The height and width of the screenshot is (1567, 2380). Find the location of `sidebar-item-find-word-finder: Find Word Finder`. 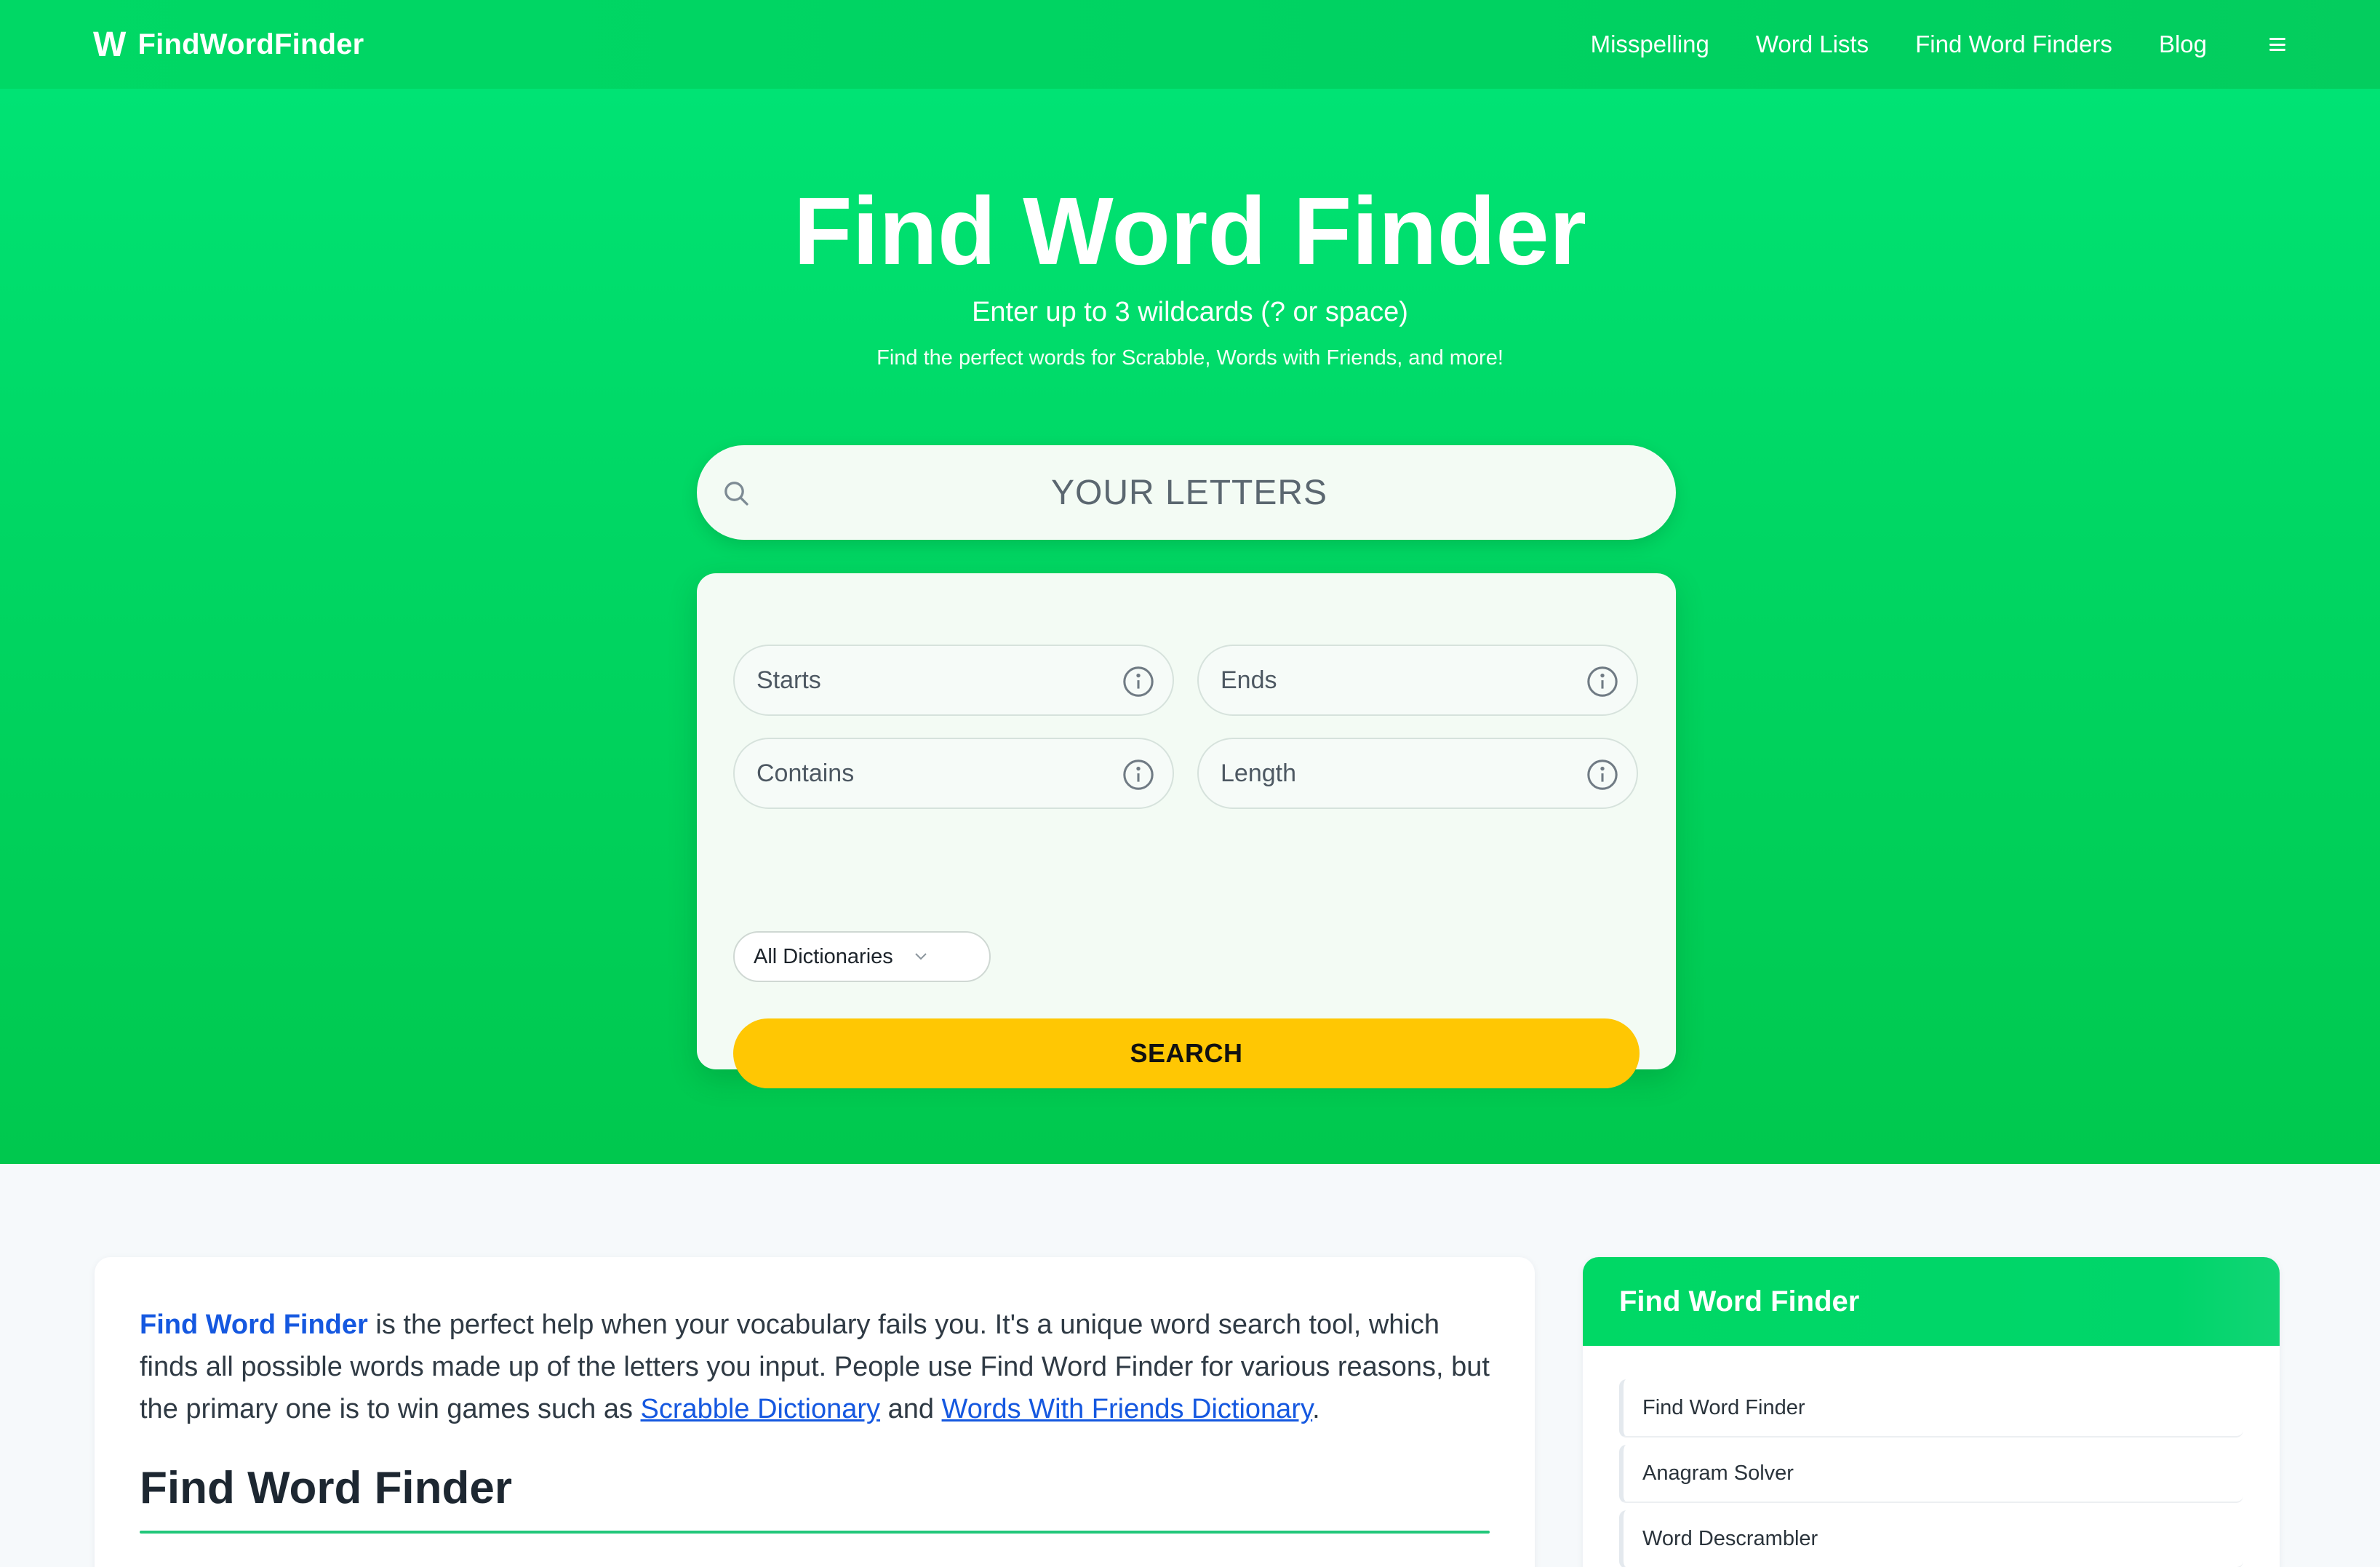

sidebar-item-find-word-finder: Find Word Finder is located at coordinates (1931, 1408).